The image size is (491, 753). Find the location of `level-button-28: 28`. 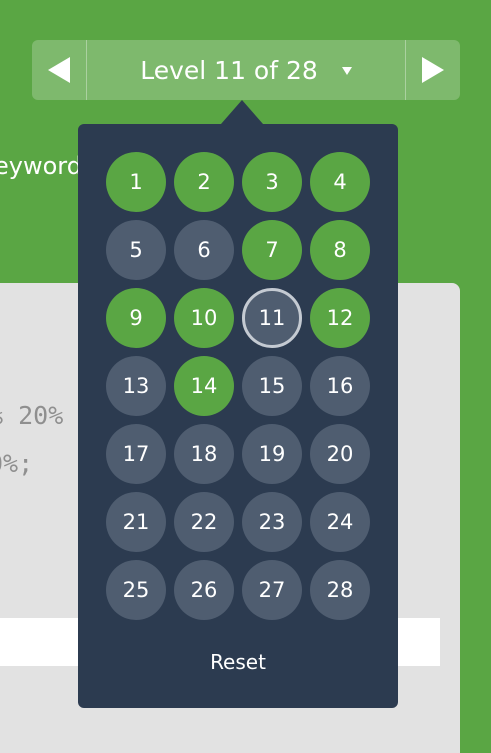

level-button-28: 28 is located at coordinates (340, 590).